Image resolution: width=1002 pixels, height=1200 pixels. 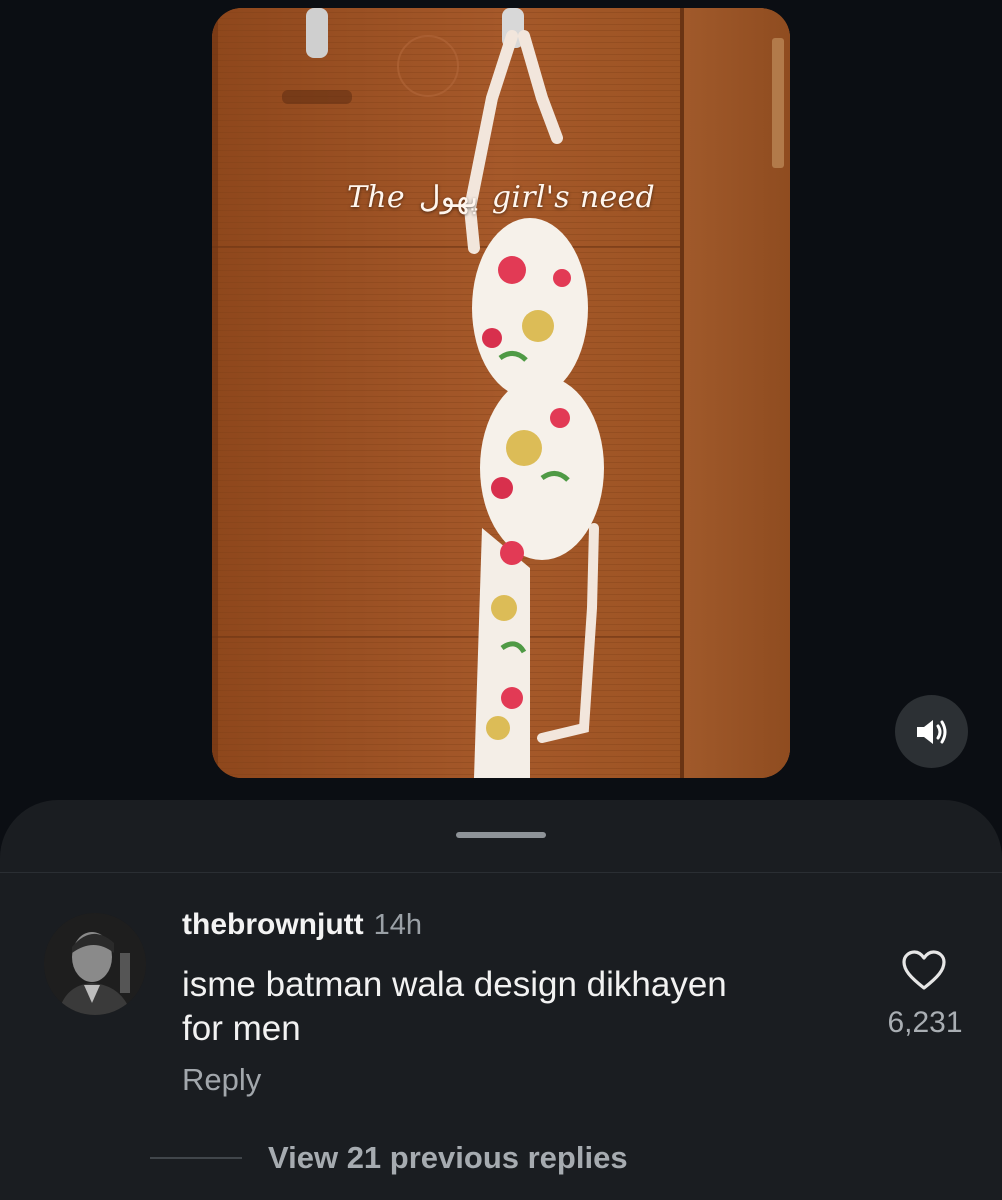 I want to click on comment-text-line: for men, so click(x=241, y=1028).